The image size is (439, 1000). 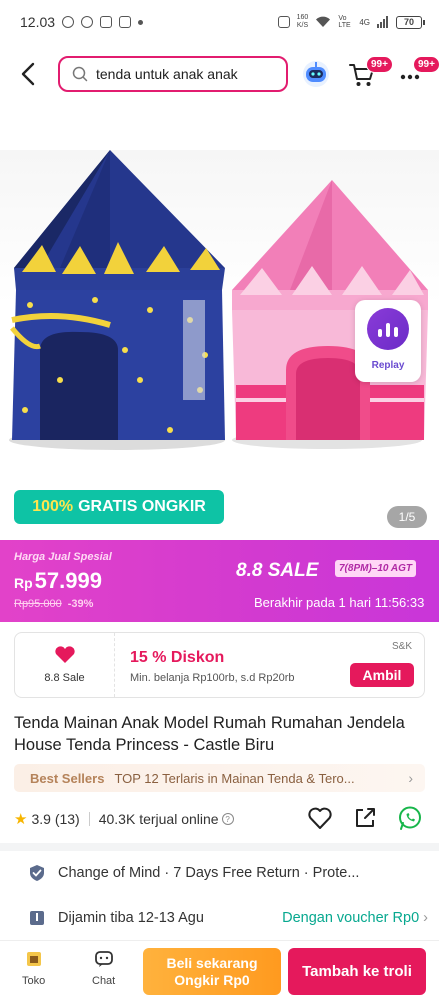 I want to click on wifi-icon, so click(x=323, y=21).